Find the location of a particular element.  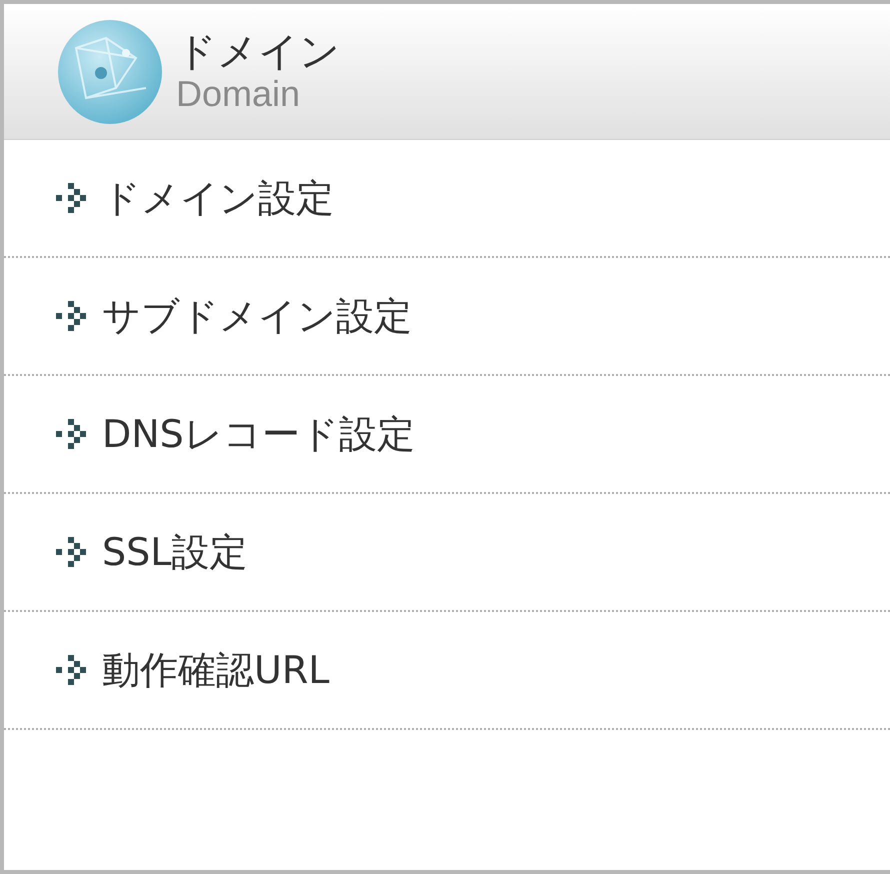

menu-item: サブドメイン設定 is located at coordinates (447, 317).